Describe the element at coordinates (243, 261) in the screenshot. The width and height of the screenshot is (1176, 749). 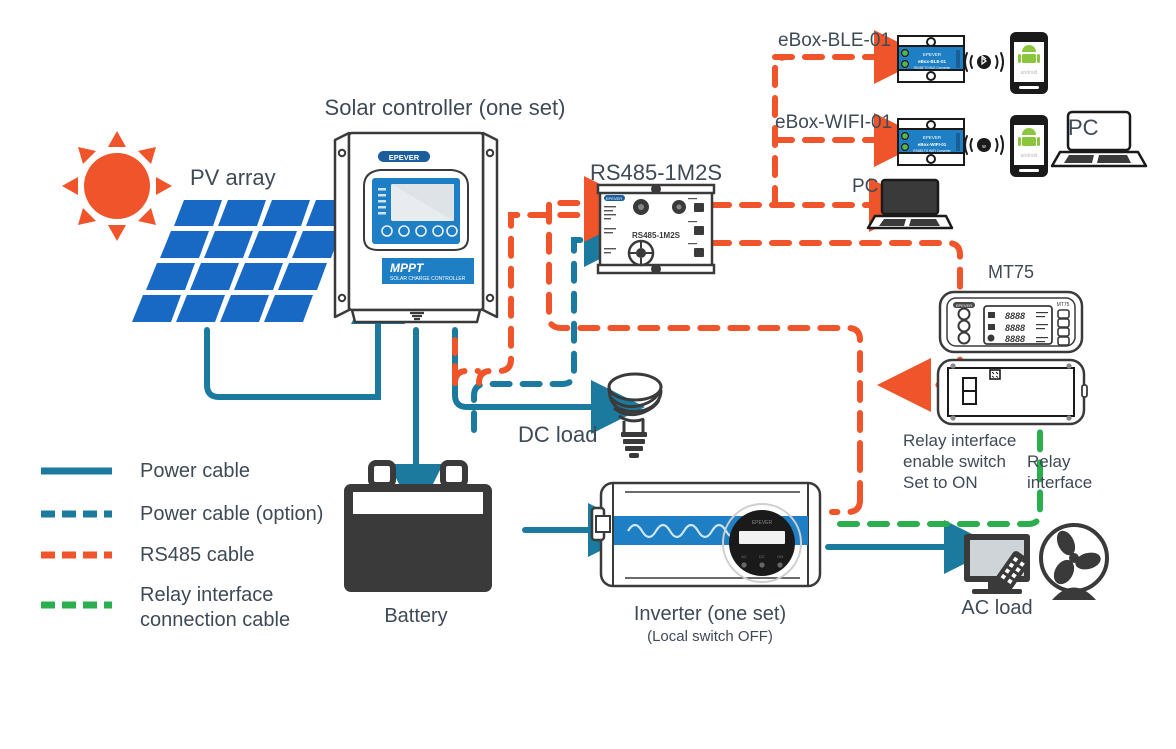
I see `solar-panel-icon` at that location.